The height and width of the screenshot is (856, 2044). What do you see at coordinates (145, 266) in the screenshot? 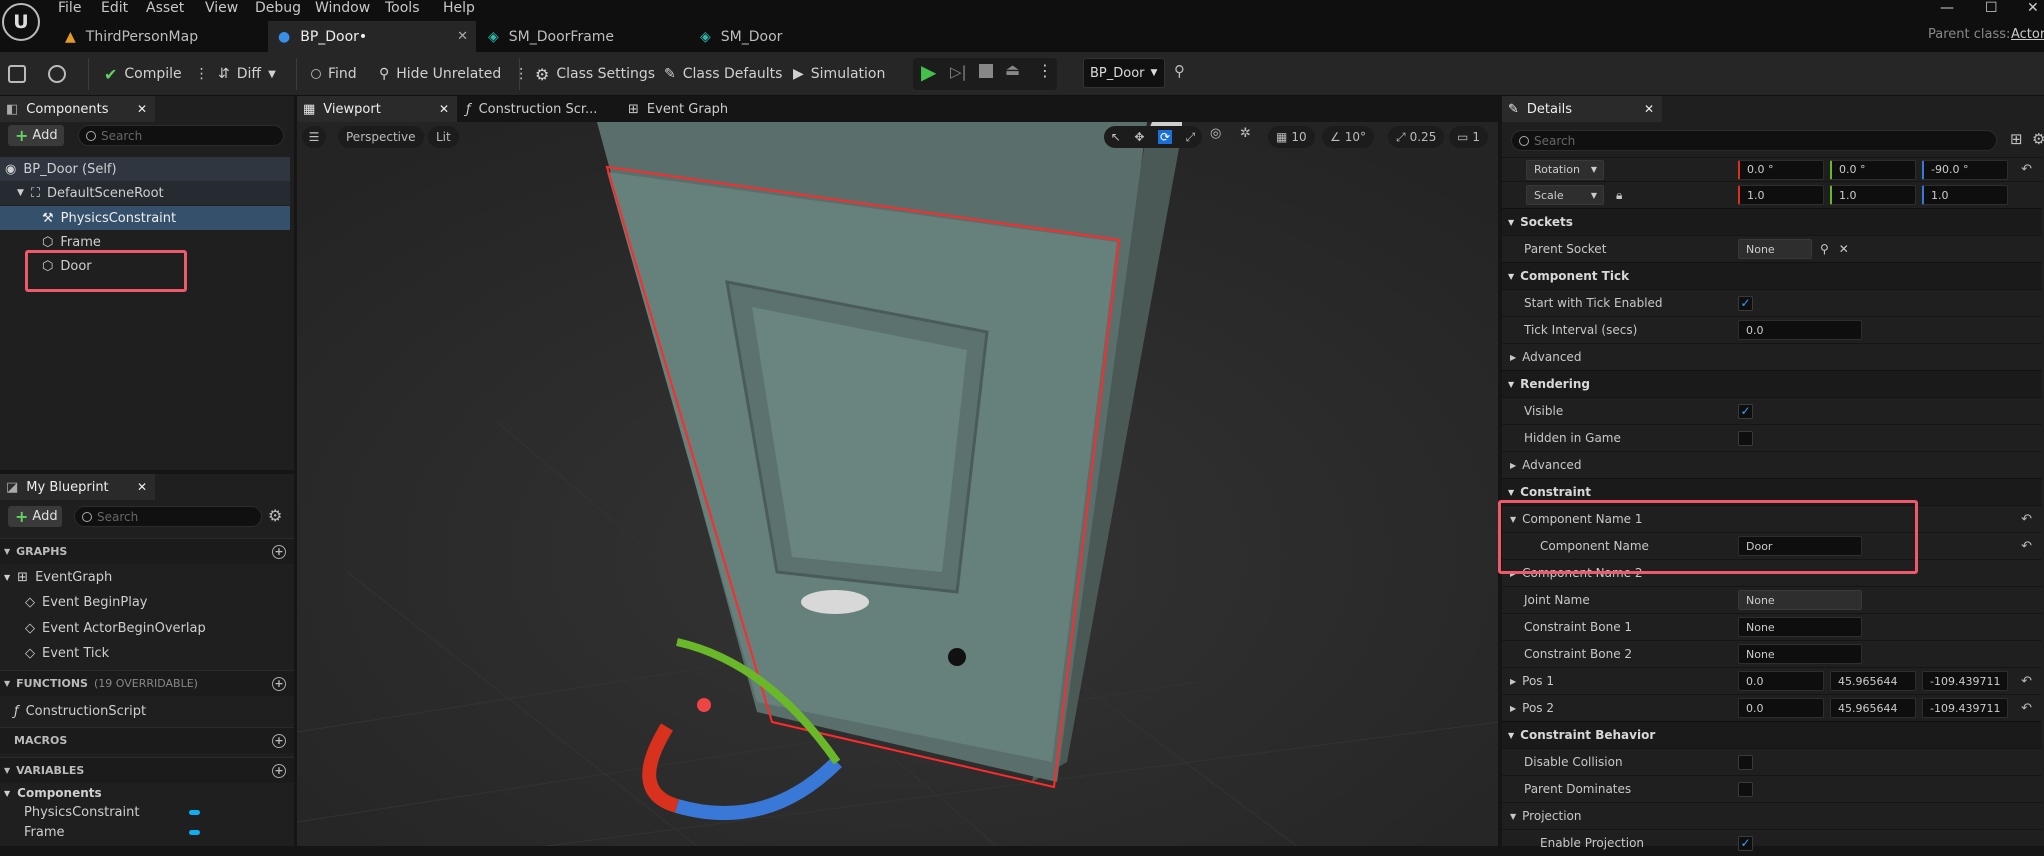
I see `tree-item-door: ⬡ Door` at bounding box center [145, 266].